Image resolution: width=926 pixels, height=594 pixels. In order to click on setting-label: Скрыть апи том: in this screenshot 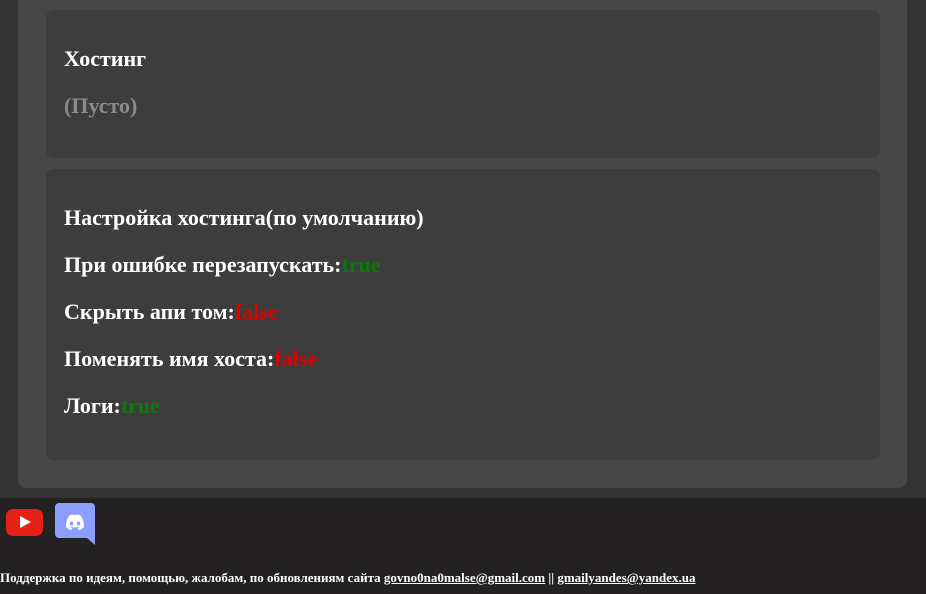, I will do `click(149, 311)`.